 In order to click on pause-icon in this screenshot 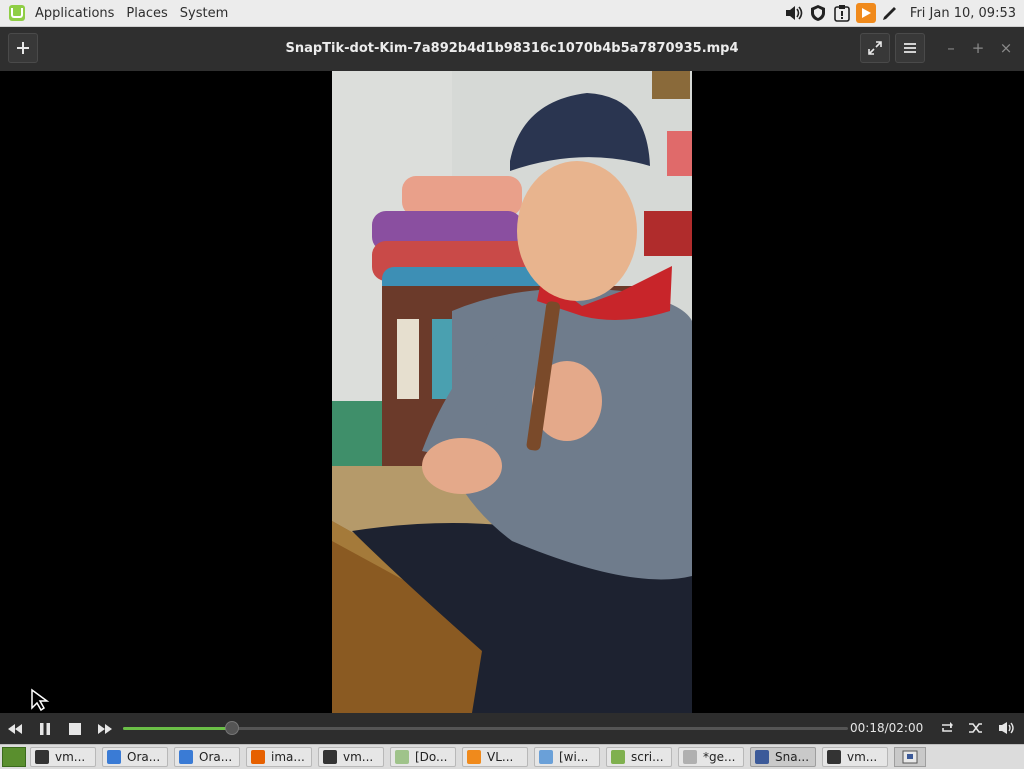, I will do `click(45, 728)`.